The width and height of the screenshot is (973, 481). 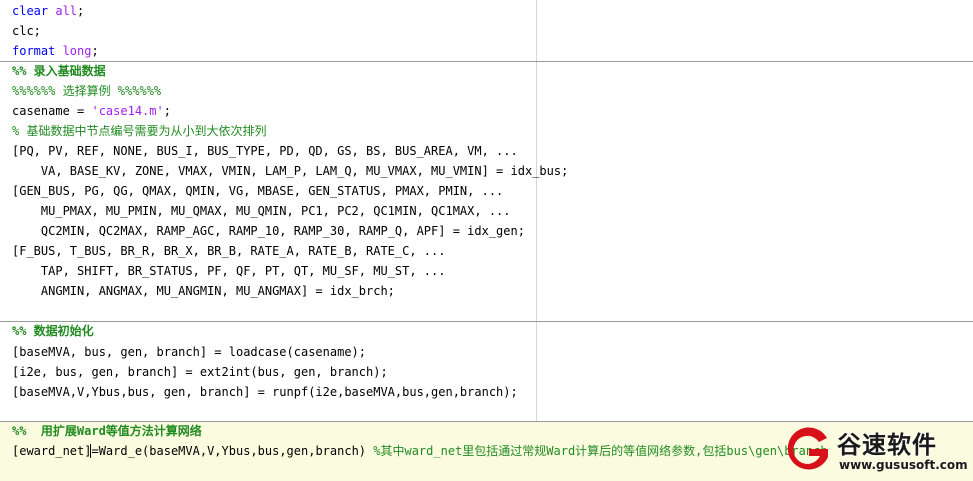 I want to click on string: all, so click(x=63, y=11).